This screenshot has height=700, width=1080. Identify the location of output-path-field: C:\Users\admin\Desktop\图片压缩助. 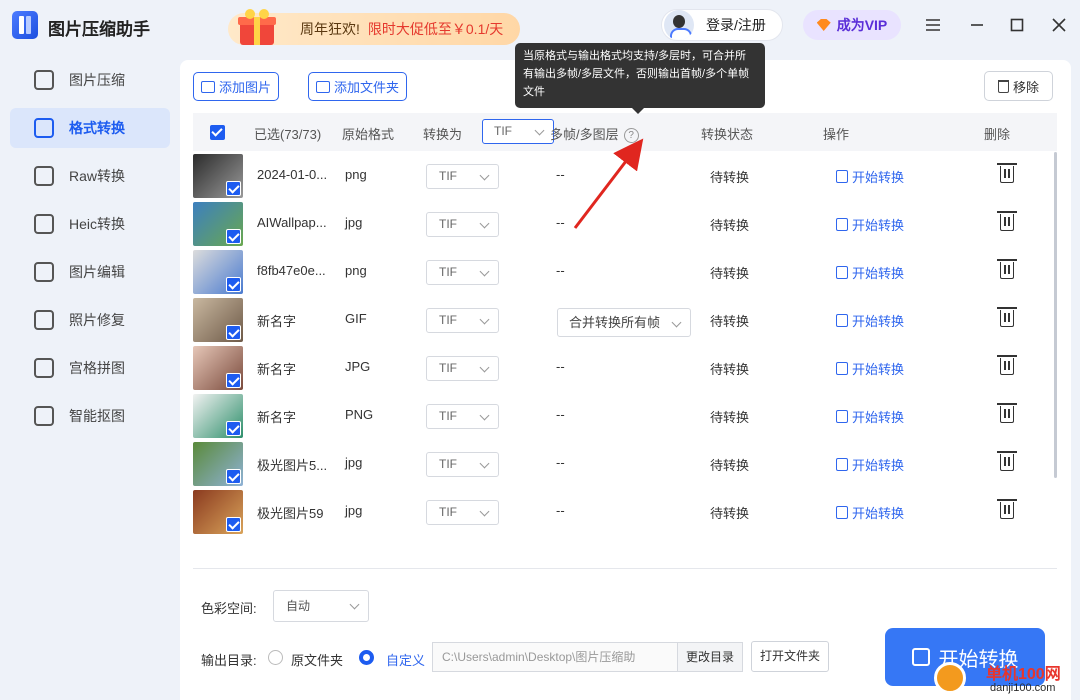
(555, 657).